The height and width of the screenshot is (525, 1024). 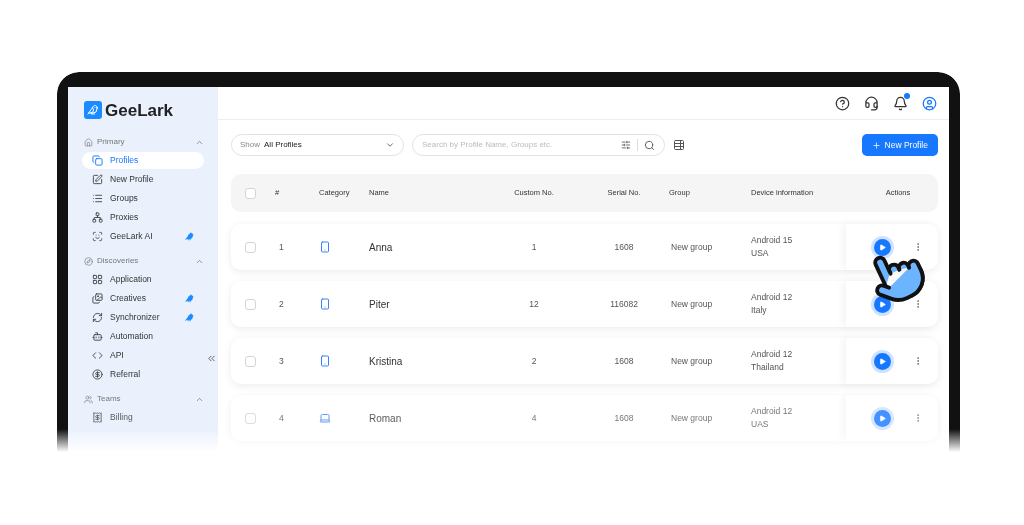 I want to click on search-icon, so click(x=649, y=145).